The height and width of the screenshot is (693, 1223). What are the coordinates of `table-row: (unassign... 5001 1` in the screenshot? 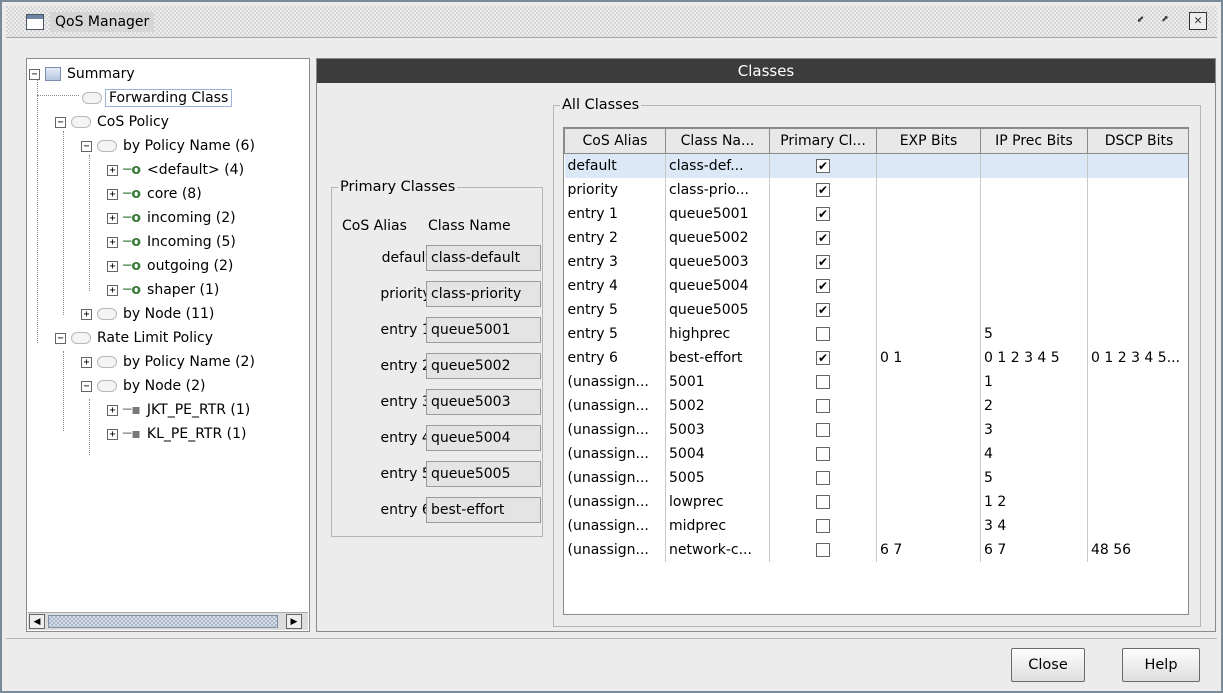 It's located at (876, 381).